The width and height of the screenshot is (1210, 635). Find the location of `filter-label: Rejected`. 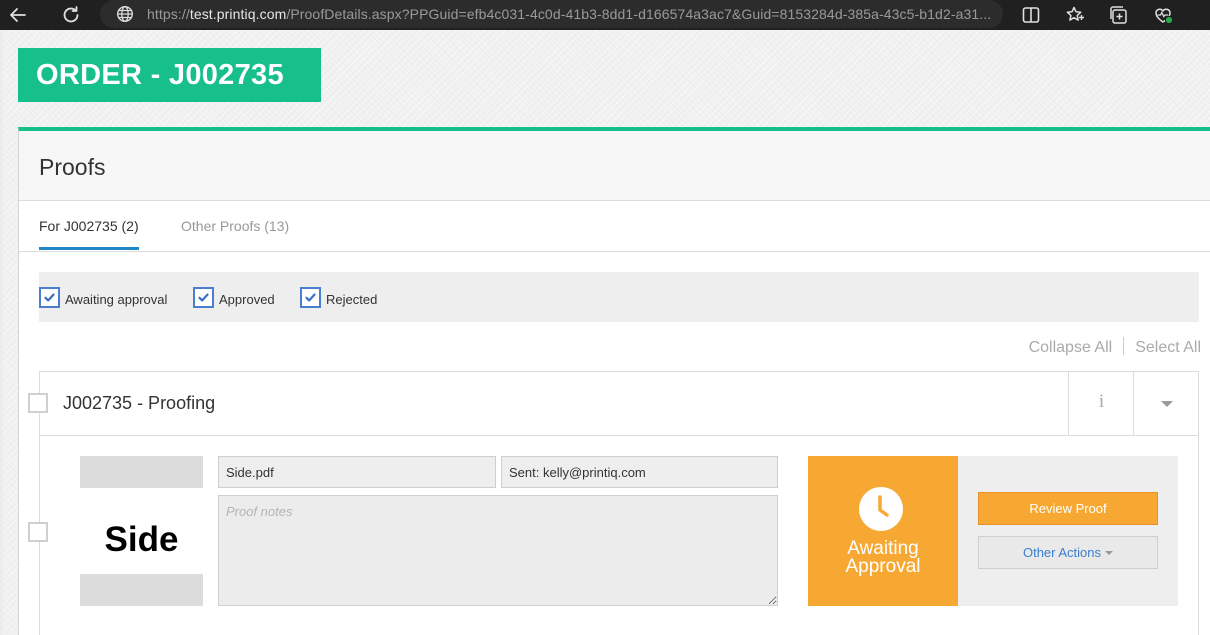

filter-label: Rejected is located at coordinates (352, 299).